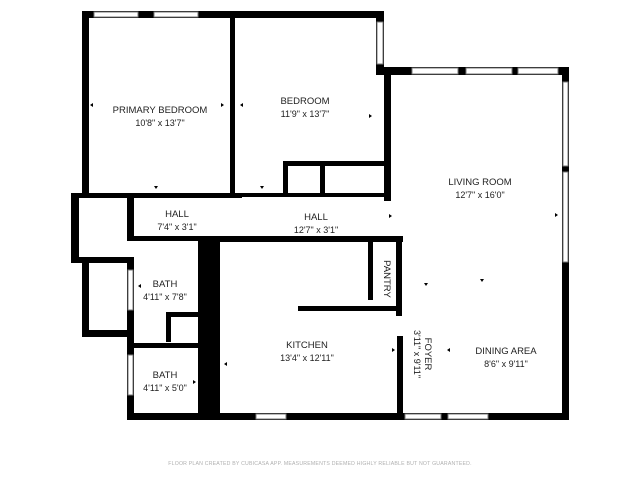  What do you see at coordinates (285, 179) in the screenshot?
I see `wall-closet-left` at bounding box center [285, 179].